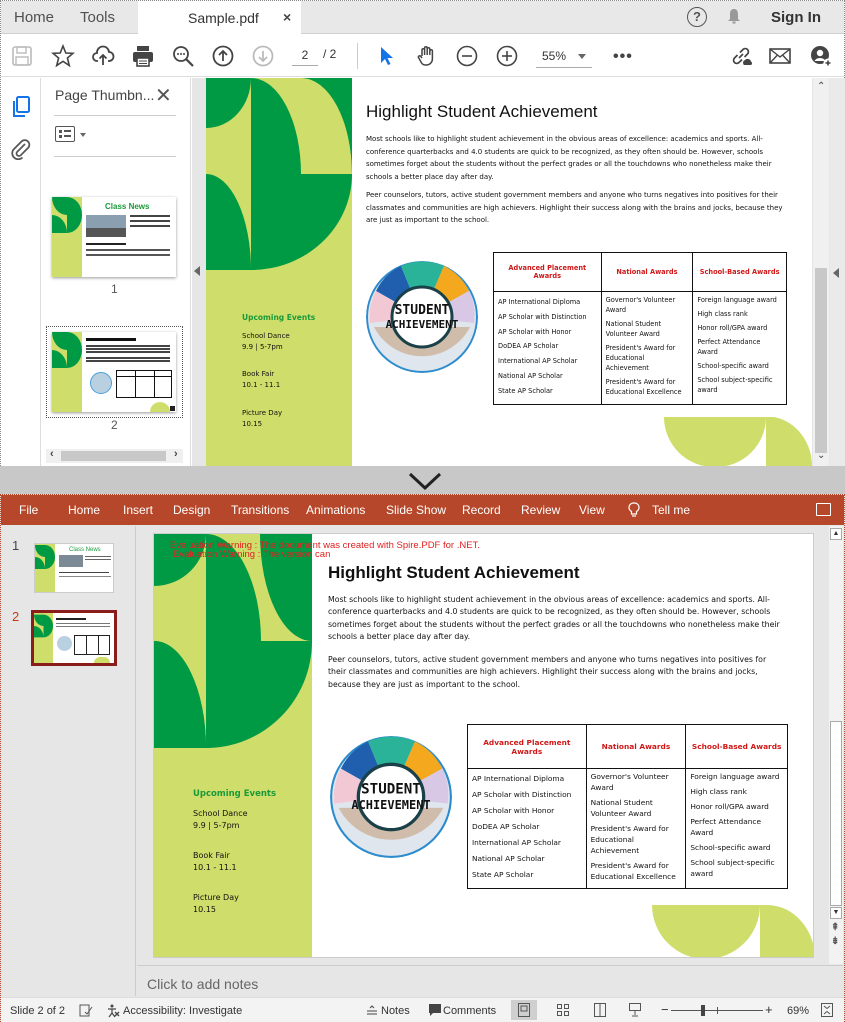 Image resolution: width=845 pixels, height=1022 pixels. Describe the element at coordinates (103, 56) in the screenshot. I see `cloud-upload-icon` at that location.